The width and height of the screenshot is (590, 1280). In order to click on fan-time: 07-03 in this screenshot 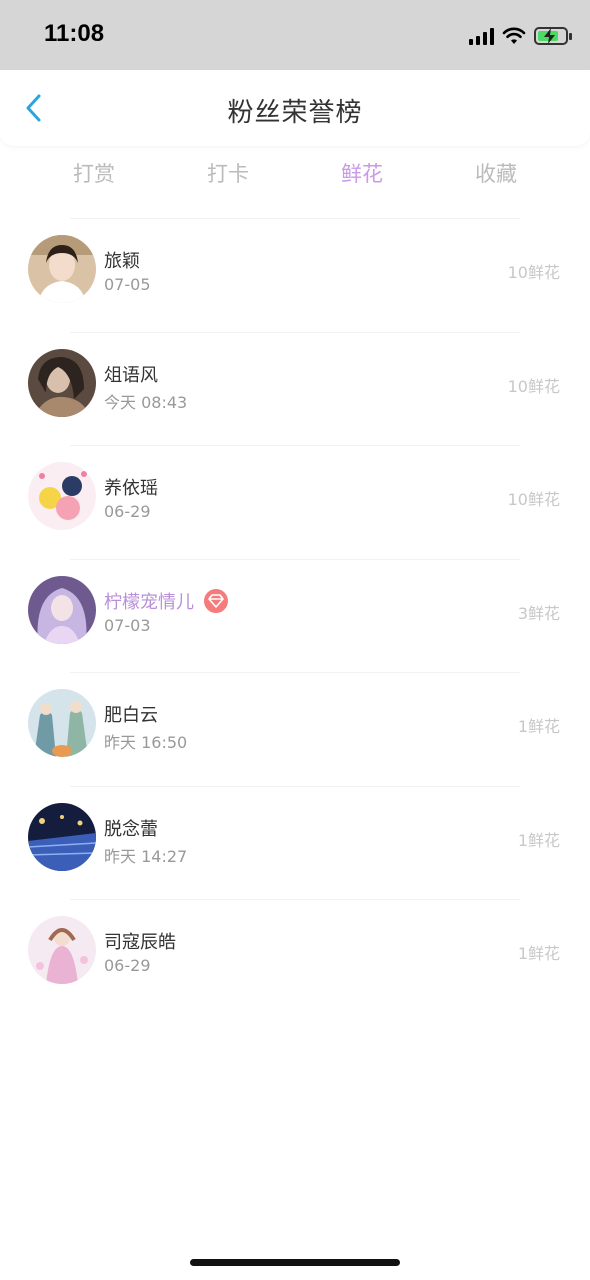, I will do `click(127, 625)`.